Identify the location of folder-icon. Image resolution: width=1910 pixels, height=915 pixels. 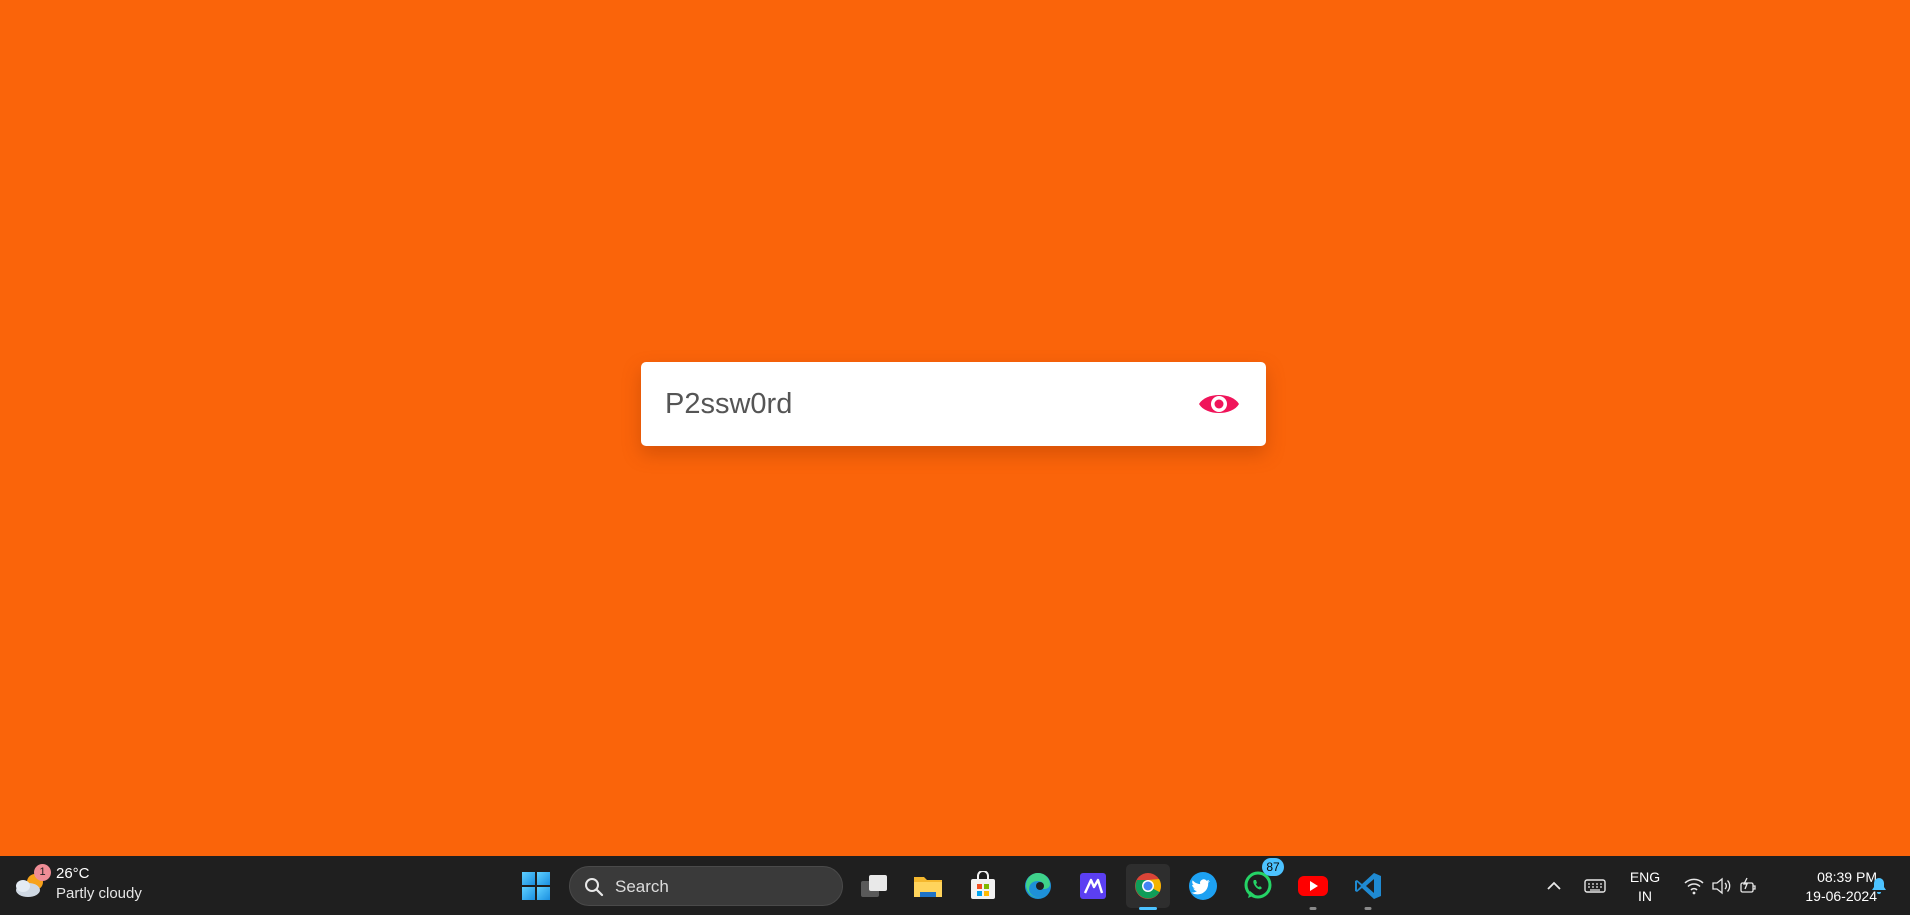
(928, 887).